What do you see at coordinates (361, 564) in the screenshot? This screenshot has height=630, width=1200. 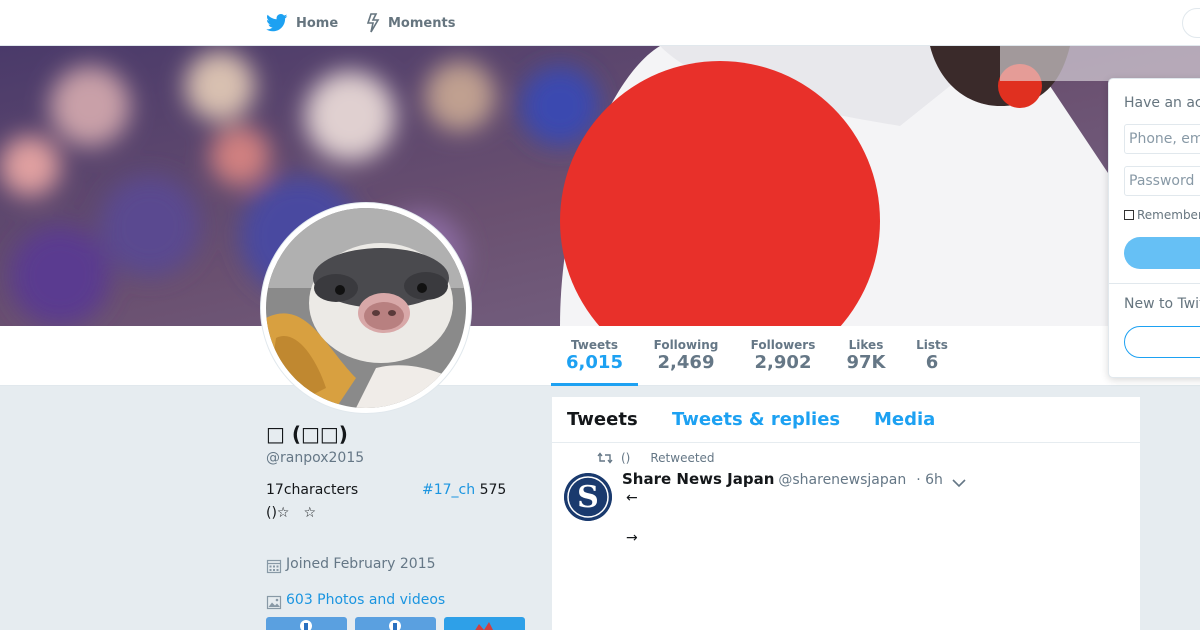 I see `joined-label: Joined February 2015` at bounding box center [361, 564].